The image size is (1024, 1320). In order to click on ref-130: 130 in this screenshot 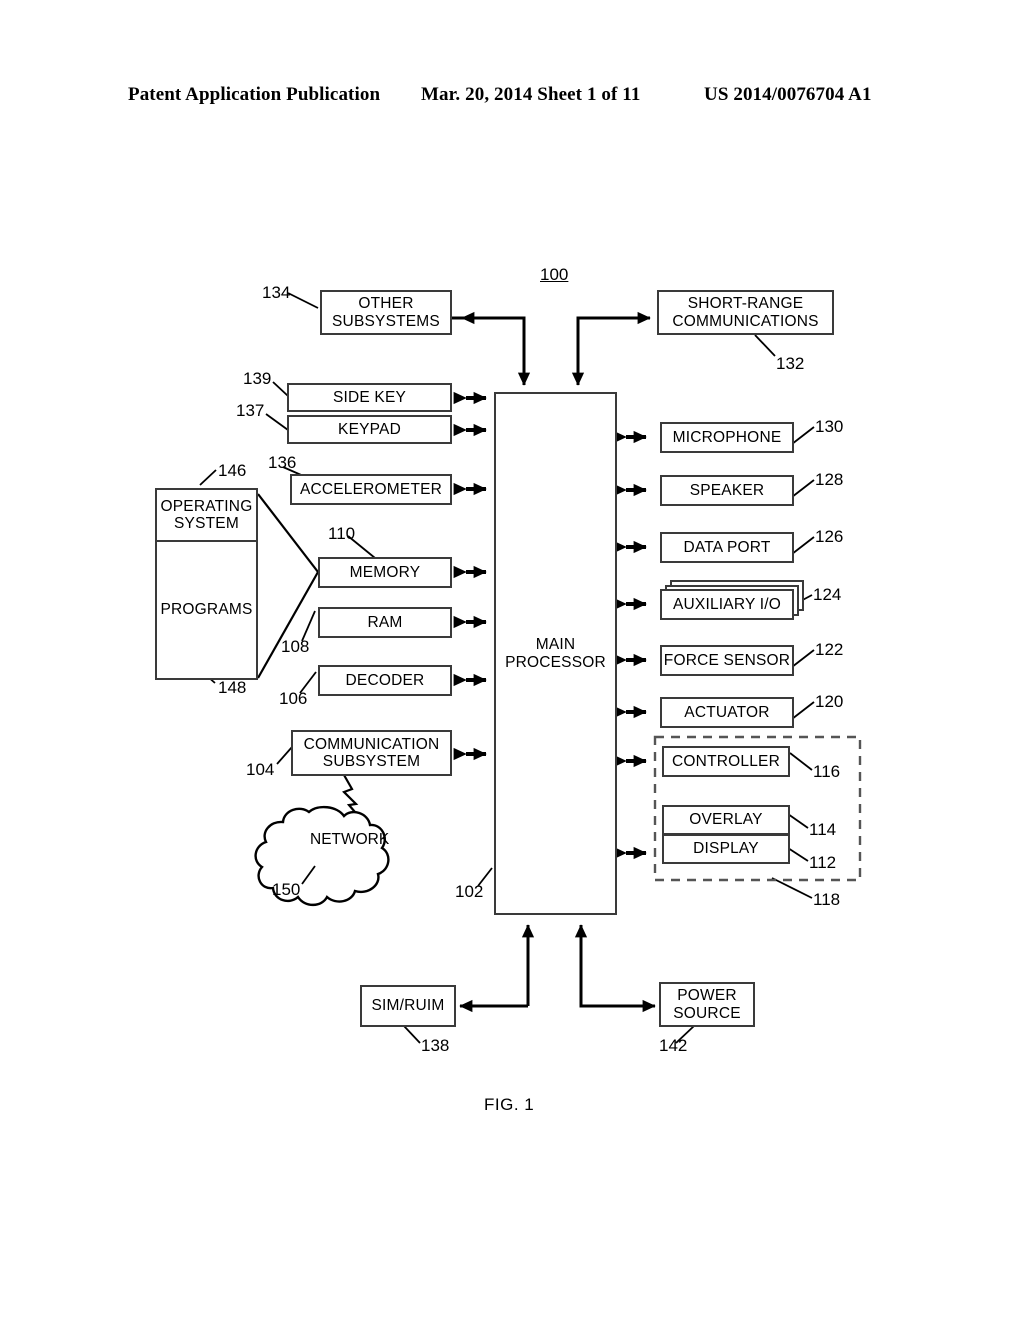, I will do `click(829, 426)`.